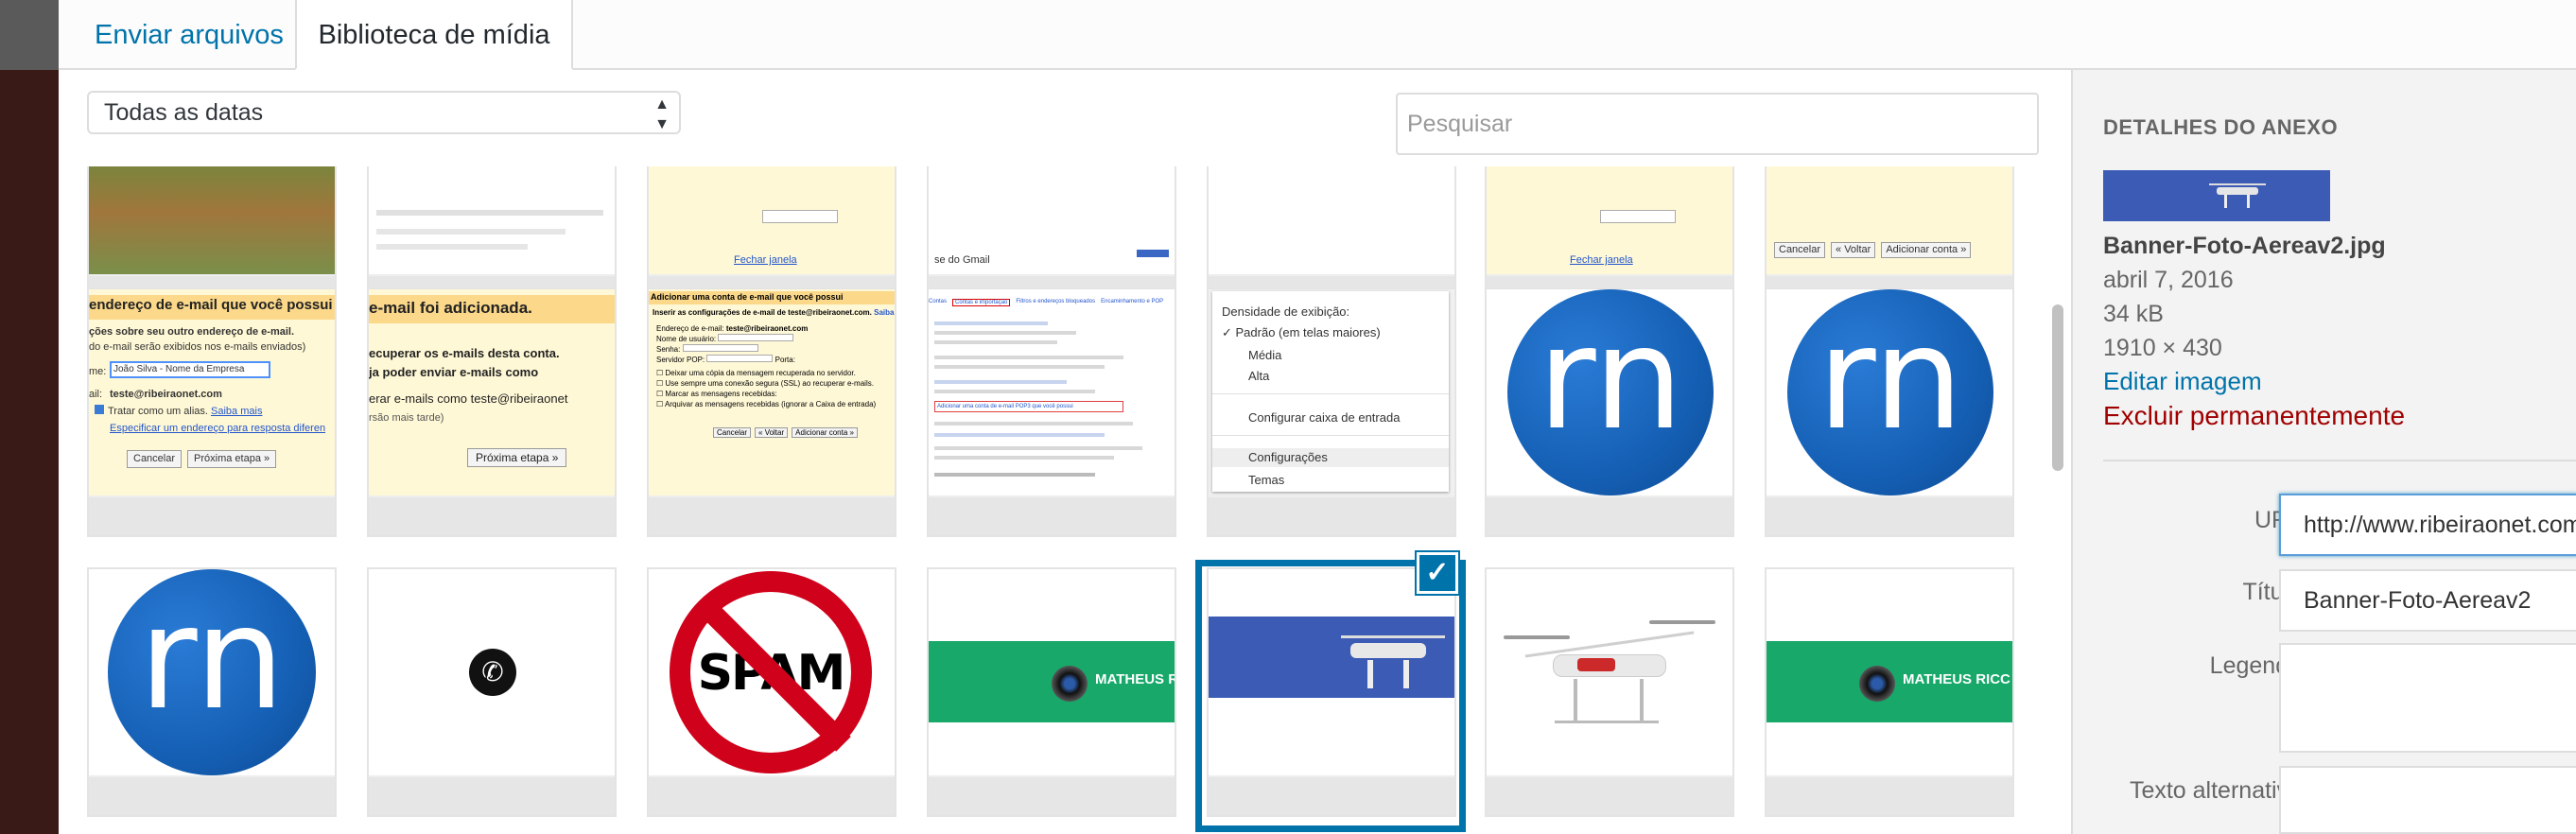 The width and height of the screenshot is (2576, 834). I want to click on screenshot-text: Senha:, so click(668, 350).